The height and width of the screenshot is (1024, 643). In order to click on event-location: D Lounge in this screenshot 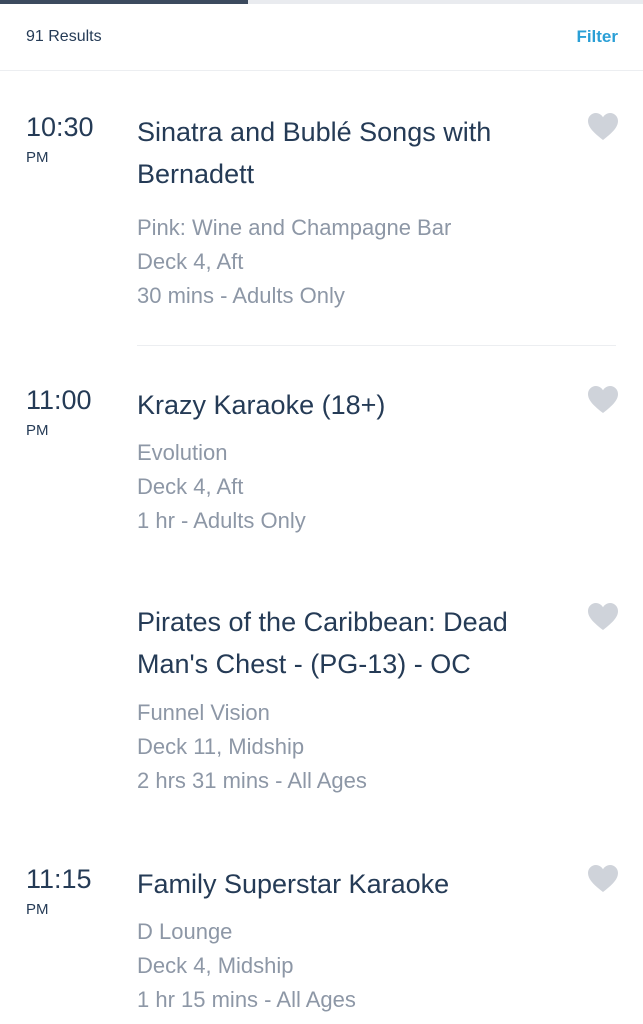, I will do `click(185, 931)`.